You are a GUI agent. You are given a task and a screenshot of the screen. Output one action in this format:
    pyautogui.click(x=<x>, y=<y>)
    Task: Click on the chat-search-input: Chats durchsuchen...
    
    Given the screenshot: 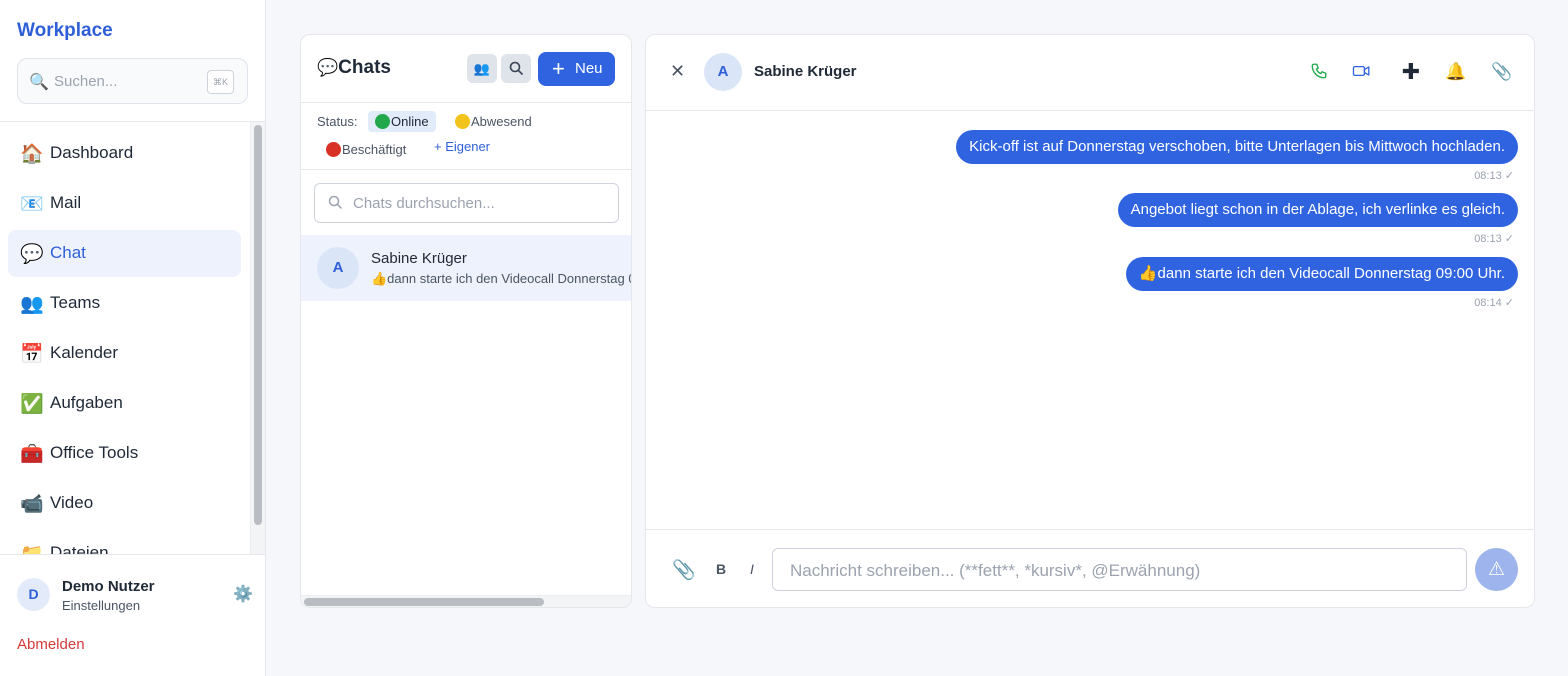 What is the action you would take?
    pyautogui.click(x=466, y=203)
    